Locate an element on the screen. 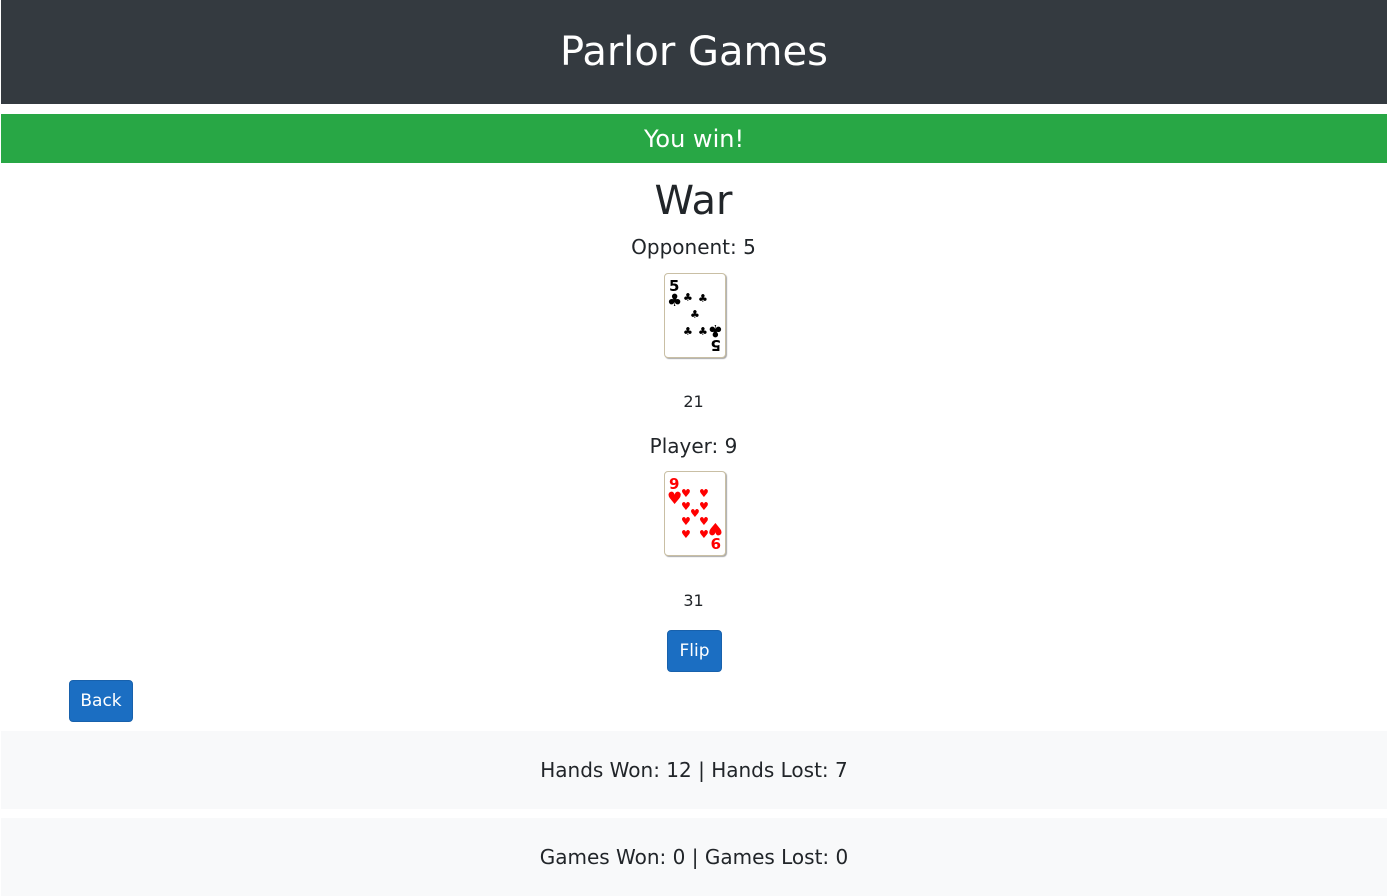  player-card-9-hearts: 9 ♥ ♥ ♥ ♥ ♥ ♥ ♥ ♥ ♥ ♥ 9 ♥ is located at coordinates (695, 513).